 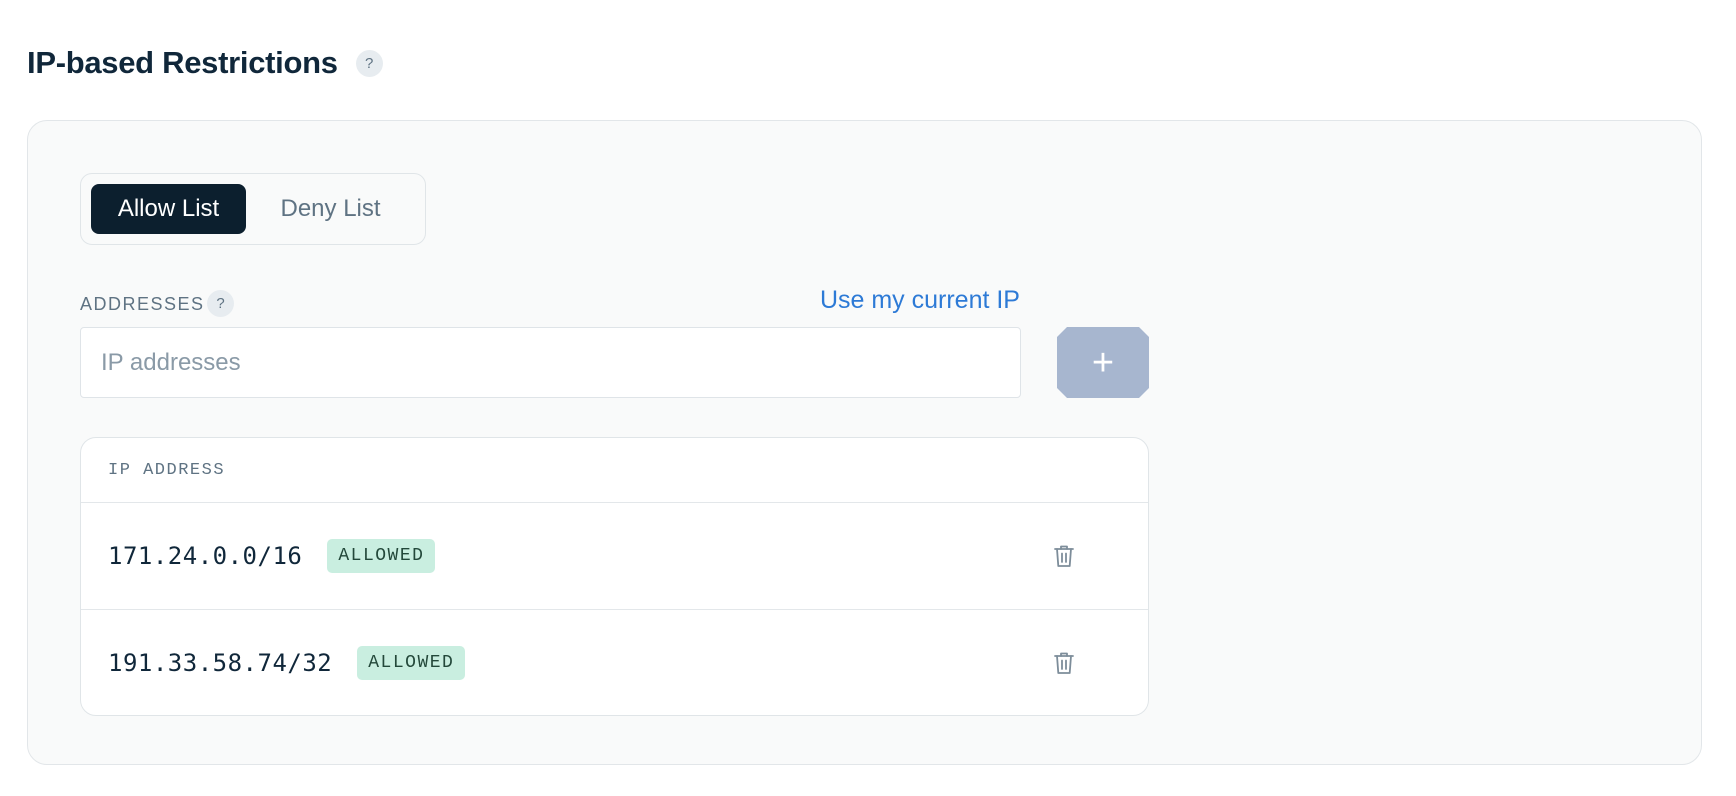 What do you see at coordinates (167, 470) in the screenshot?
I see `column-header-ip-address: IP ADDRESS` at bounding box center [167, 470].